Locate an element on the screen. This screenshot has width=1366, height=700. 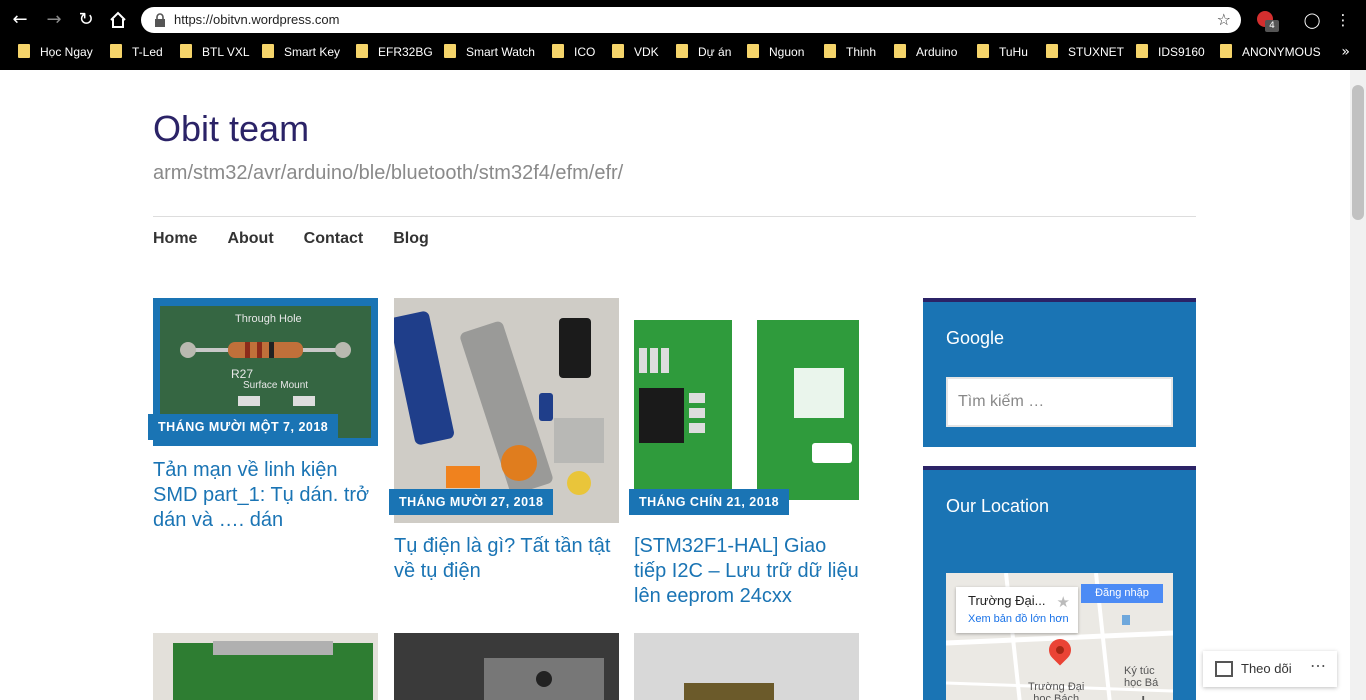
follow-button: Theo dõi ⋯ is located at coordinates (1270, 669).